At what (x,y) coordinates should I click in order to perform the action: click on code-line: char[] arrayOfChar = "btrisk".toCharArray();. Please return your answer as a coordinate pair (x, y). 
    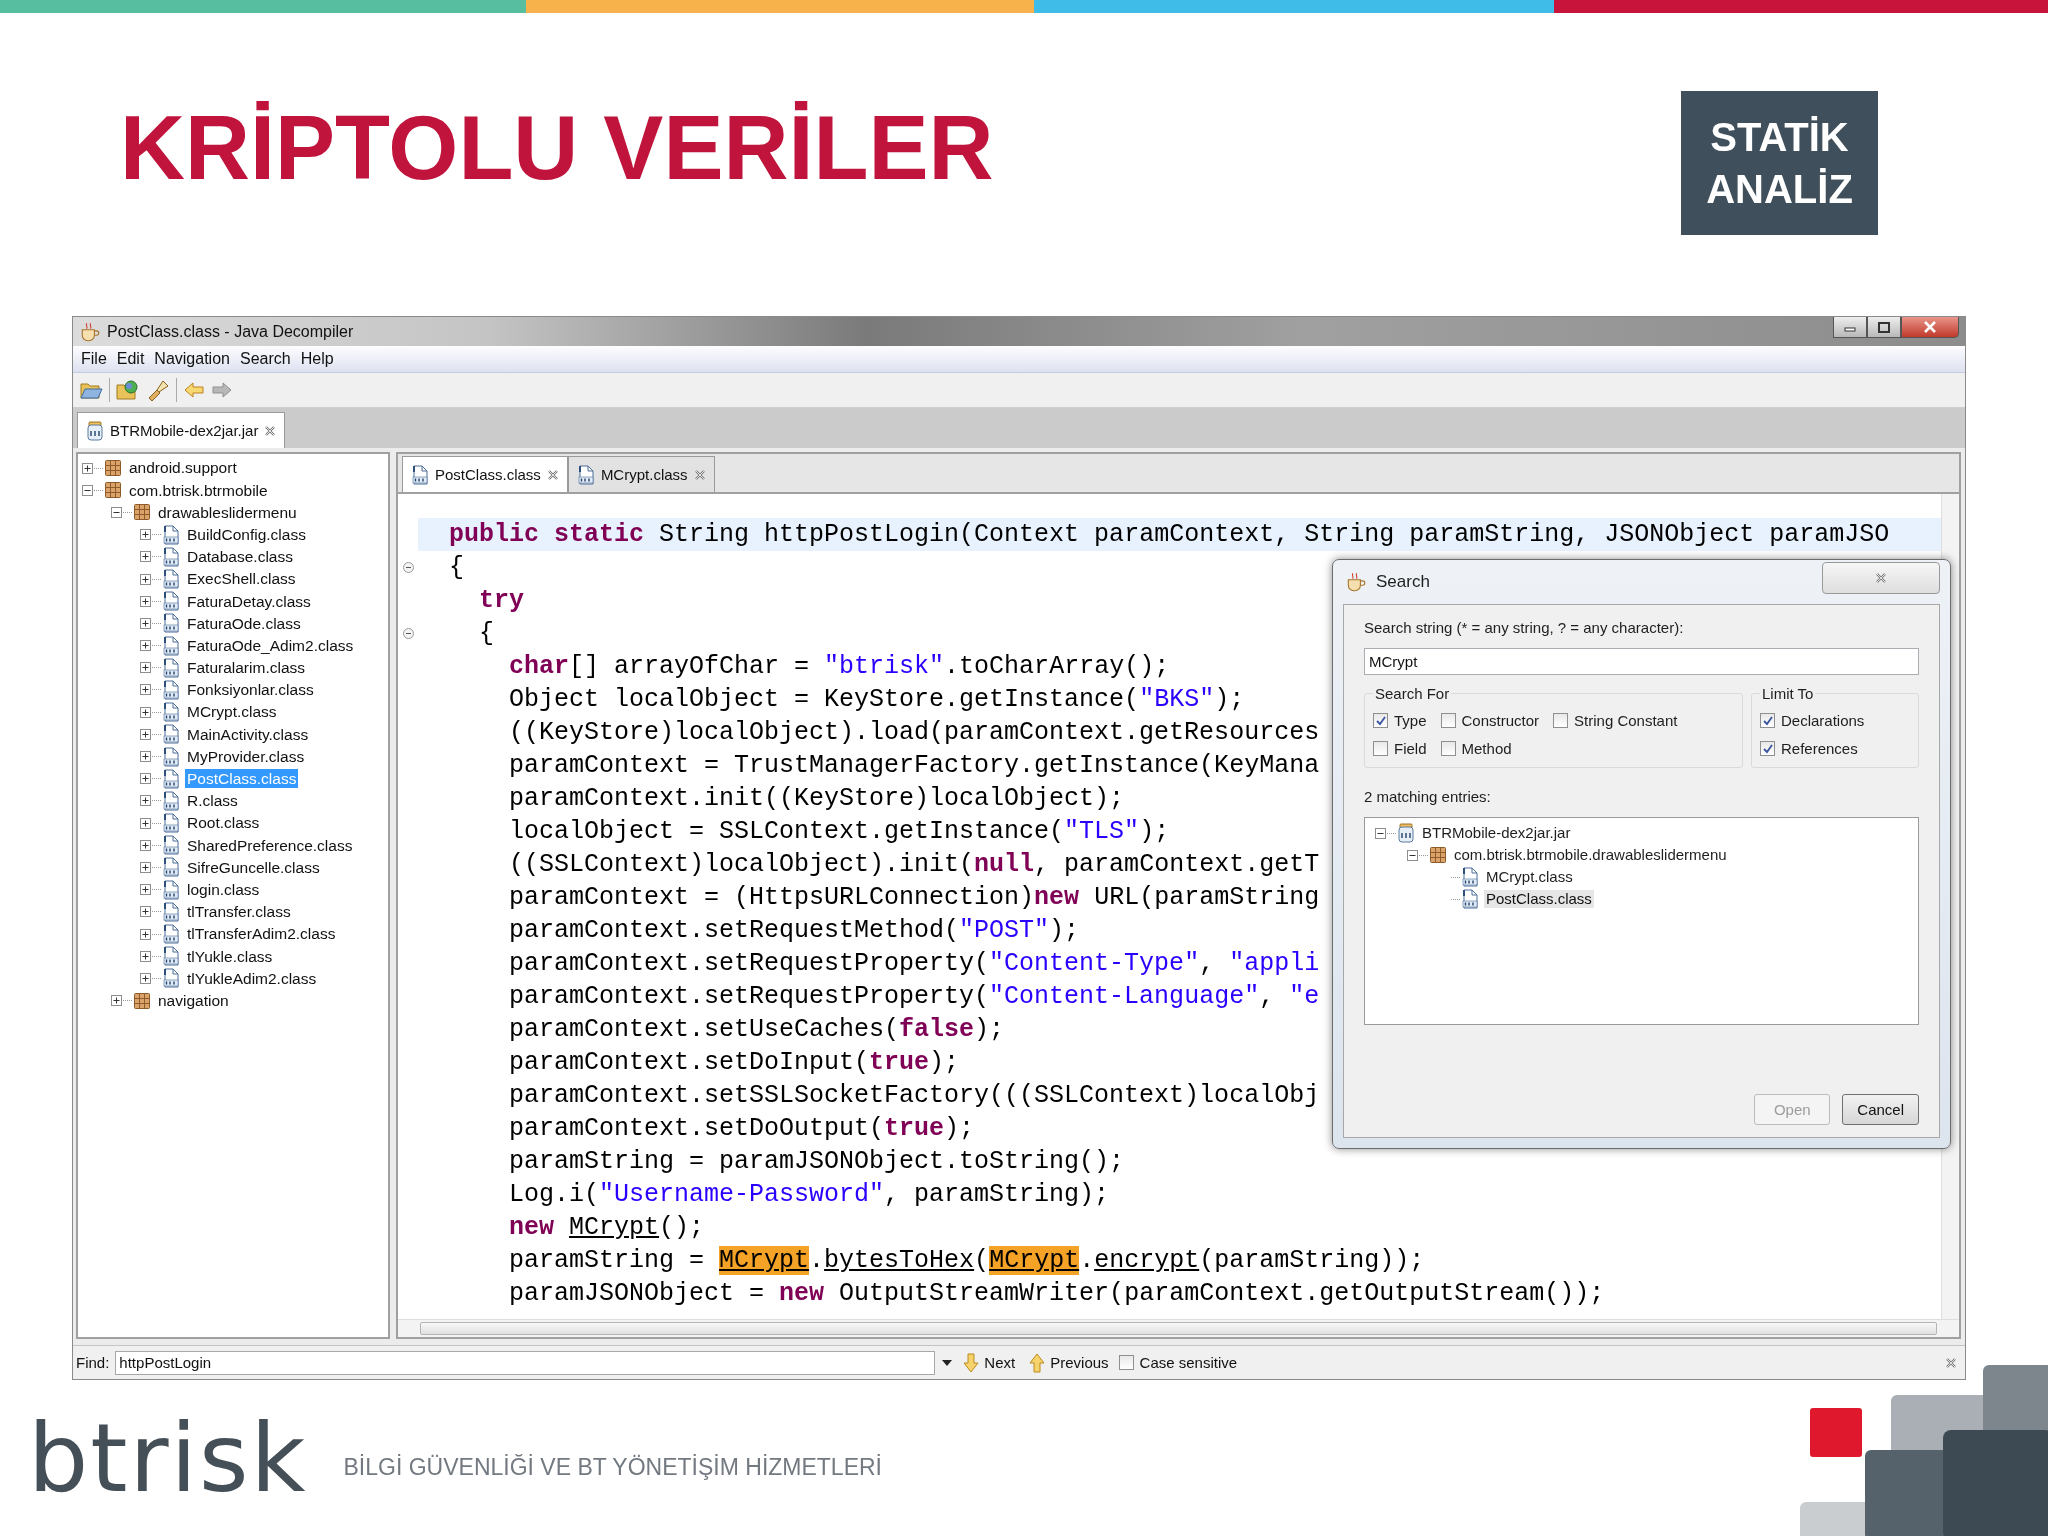
    Looking at the image, I should click on (839, 667).